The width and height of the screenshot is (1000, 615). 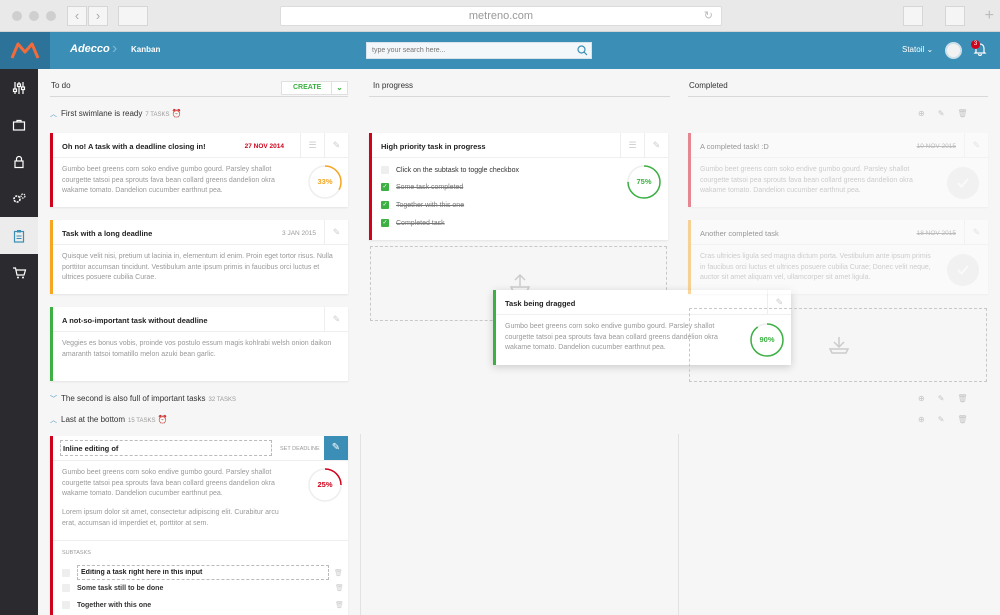 What do you see at coordinates (325, 484) in the screenshot?
I see `progress-label: 25%` at bounding box center [325, 484].